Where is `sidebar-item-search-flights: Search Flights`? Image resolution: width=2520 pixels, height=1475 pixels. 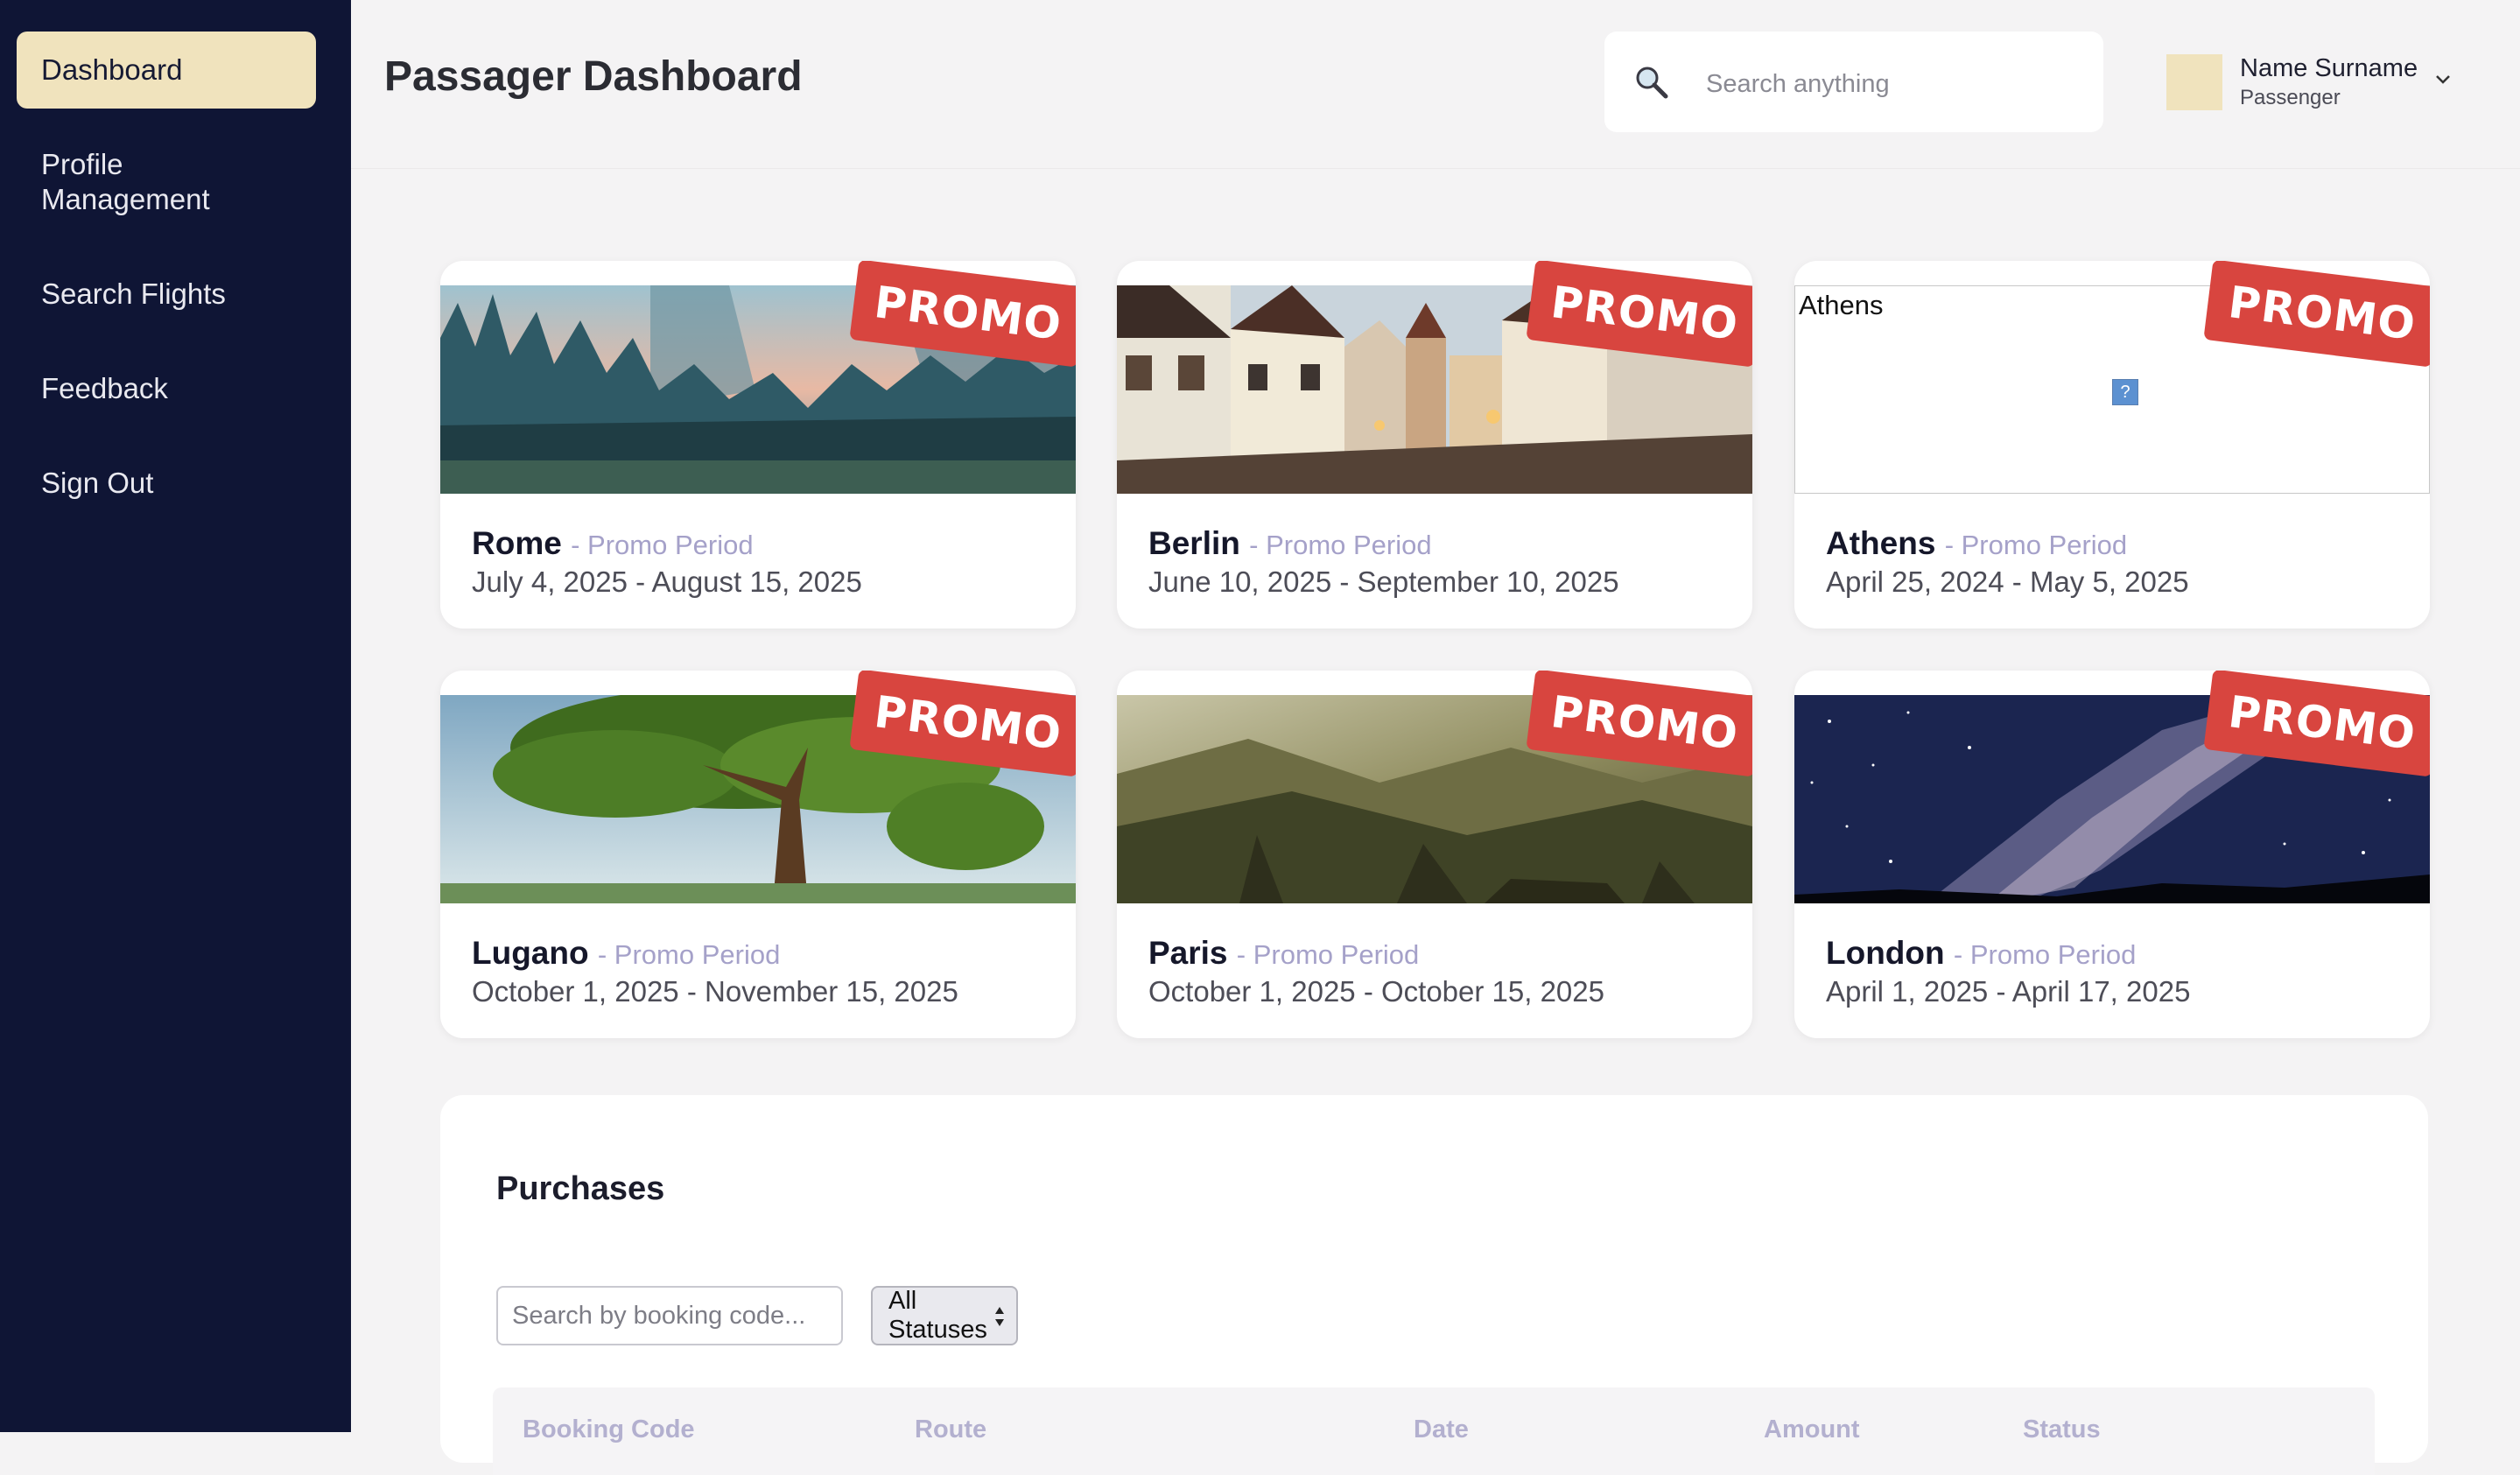 sidebar-item-search-flights: Search Flights is located at coordinates (166, 294).